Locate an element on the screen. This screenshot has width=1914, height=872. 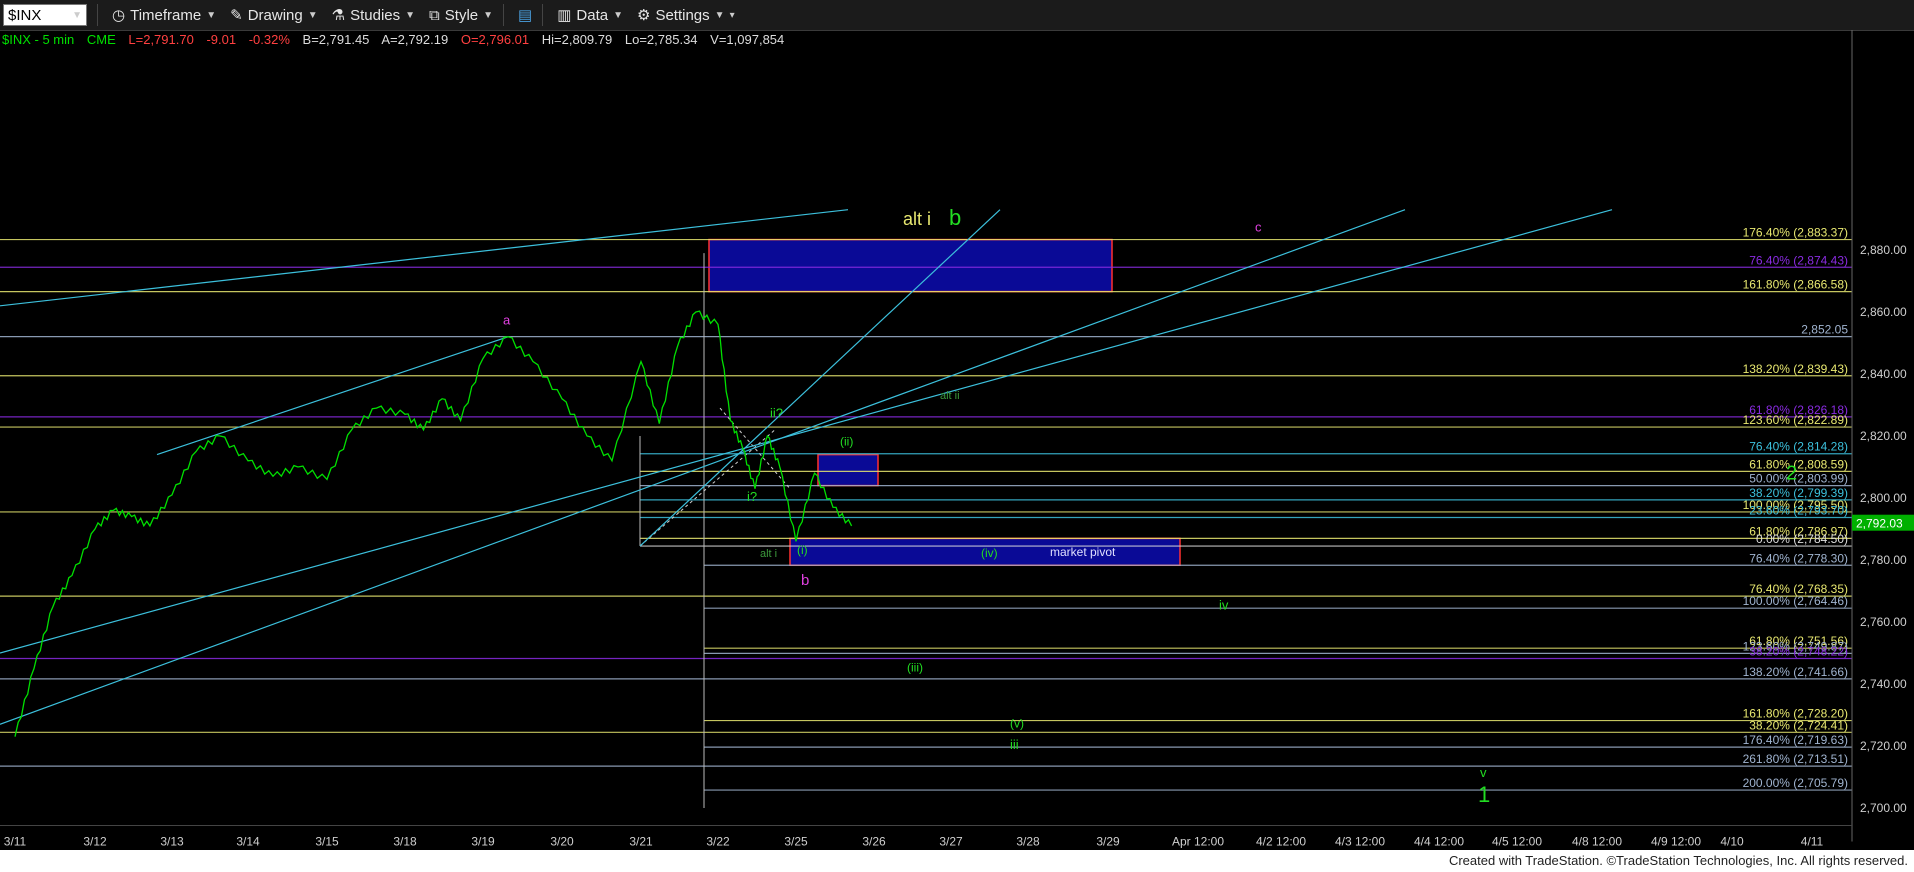
x-tick-label: 3/13 is located at coordinates (172, 842).